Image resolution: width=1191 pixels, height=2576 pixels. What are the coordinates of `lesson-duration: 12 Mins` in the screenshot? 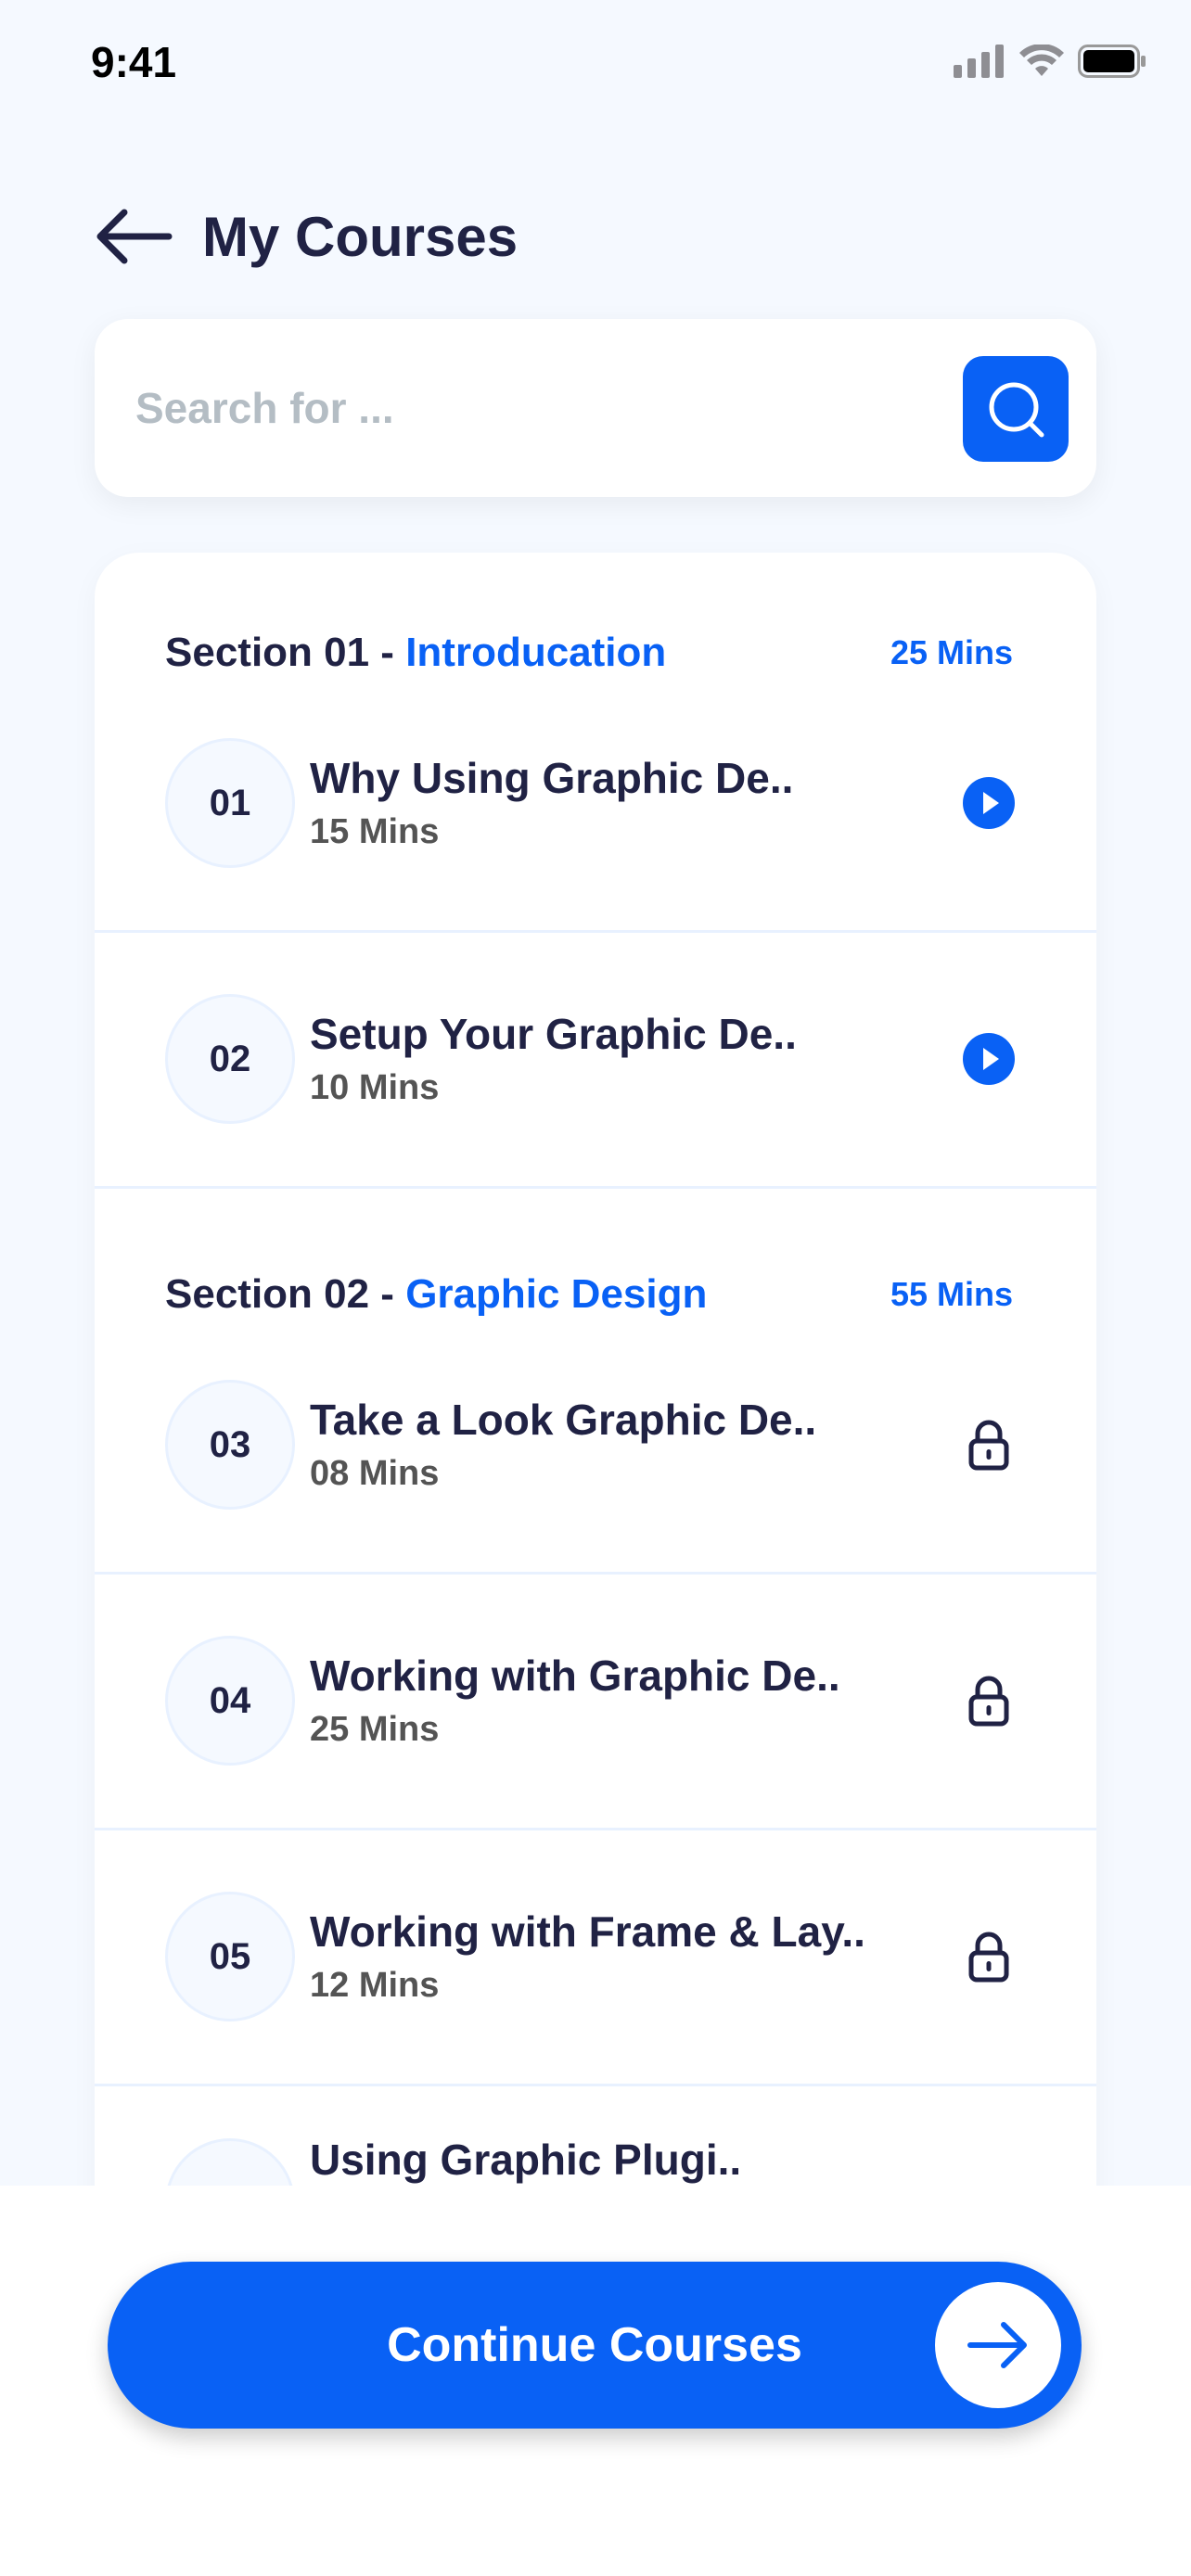 It's located at (375, 1985).